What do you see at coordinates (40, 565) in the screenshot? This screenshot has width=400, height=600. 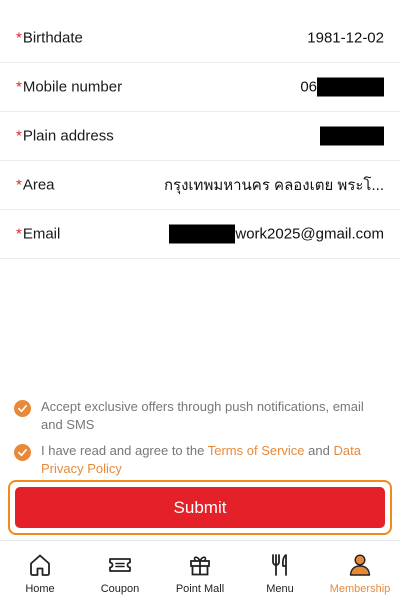 I see `home-icon` at bounding box center [40, 565].